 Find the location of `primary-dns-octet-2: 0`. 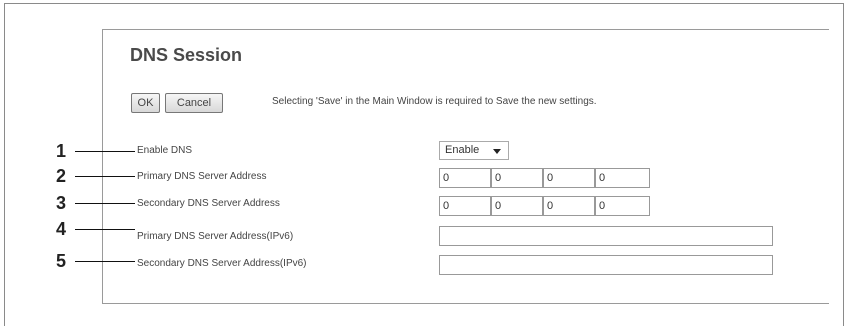

primary-dns-octet-2: 0 is located at coordinates (517, 178).